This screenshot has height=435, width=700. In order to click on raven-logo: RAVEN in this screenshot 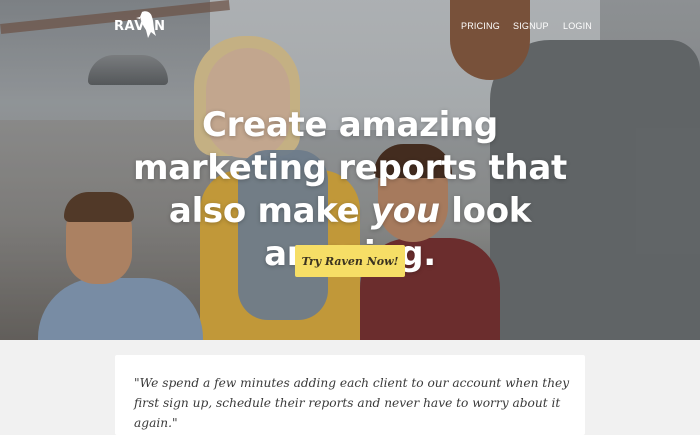, I will do `click(139, 25)`.